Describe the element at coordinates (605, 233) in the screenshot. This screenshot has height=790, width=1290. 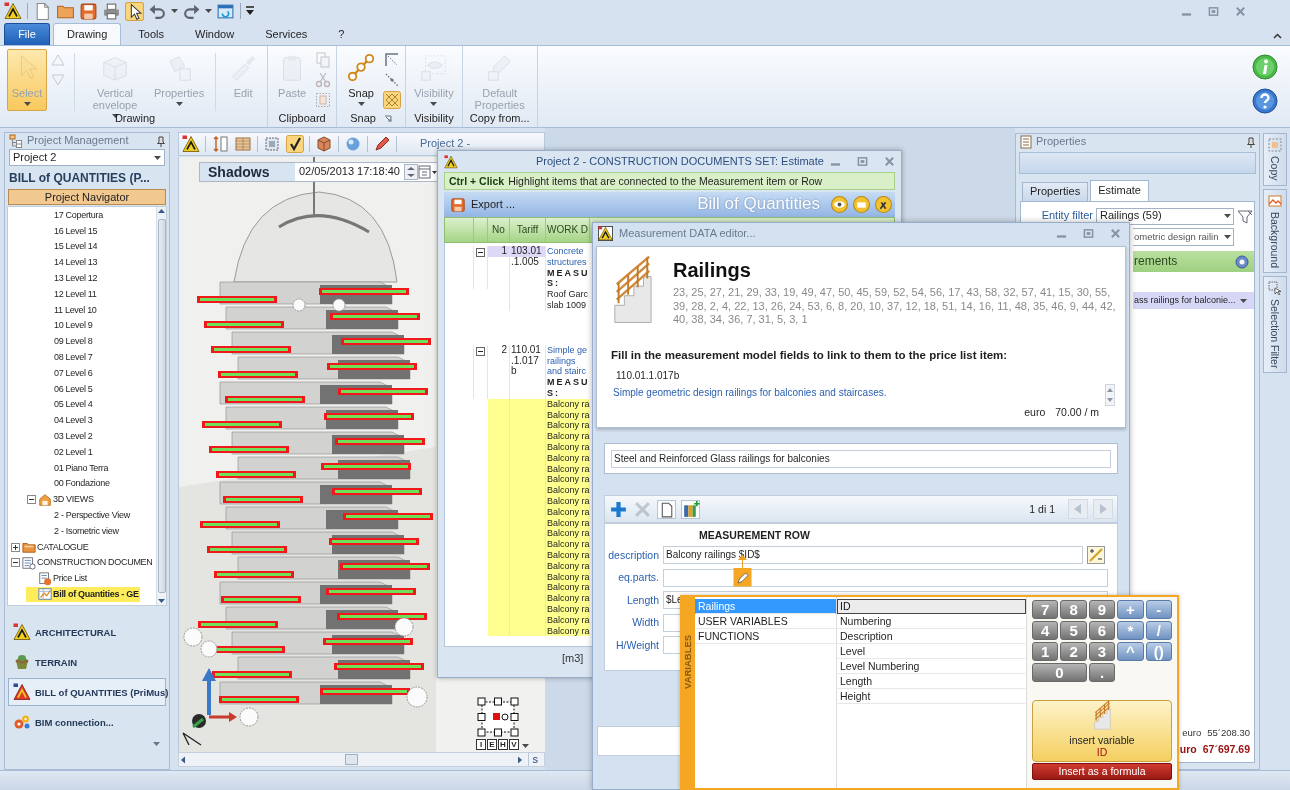
I see `editor-app-icon` at that location.